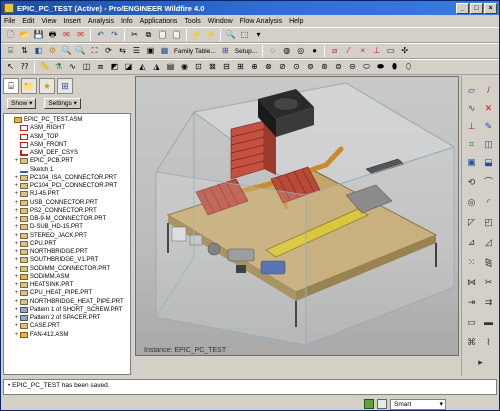 The width and height of the screenshot is (500, 411). I want to click on merge-icon: ⋈, so click(471, 282).